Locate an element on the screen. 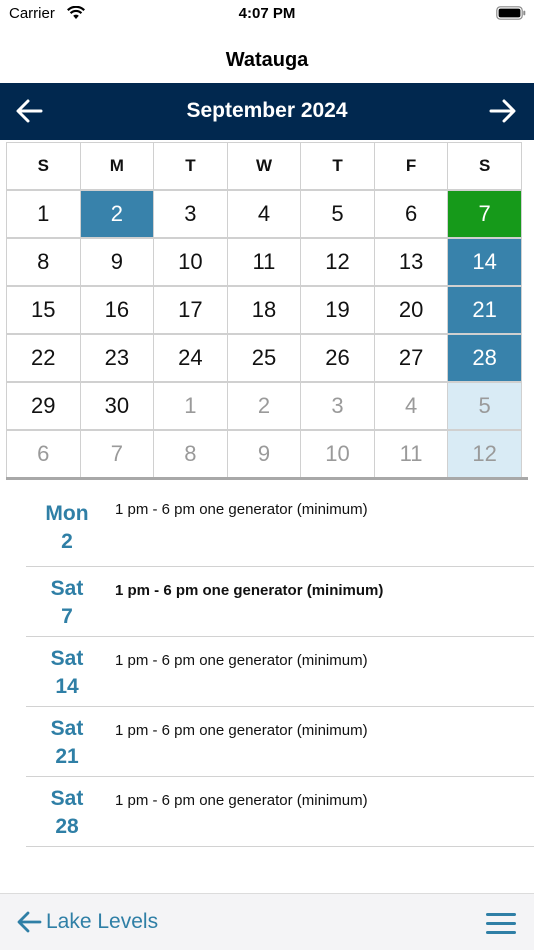  calendar-day-cell: 30 is located at coordinates (117, 406).